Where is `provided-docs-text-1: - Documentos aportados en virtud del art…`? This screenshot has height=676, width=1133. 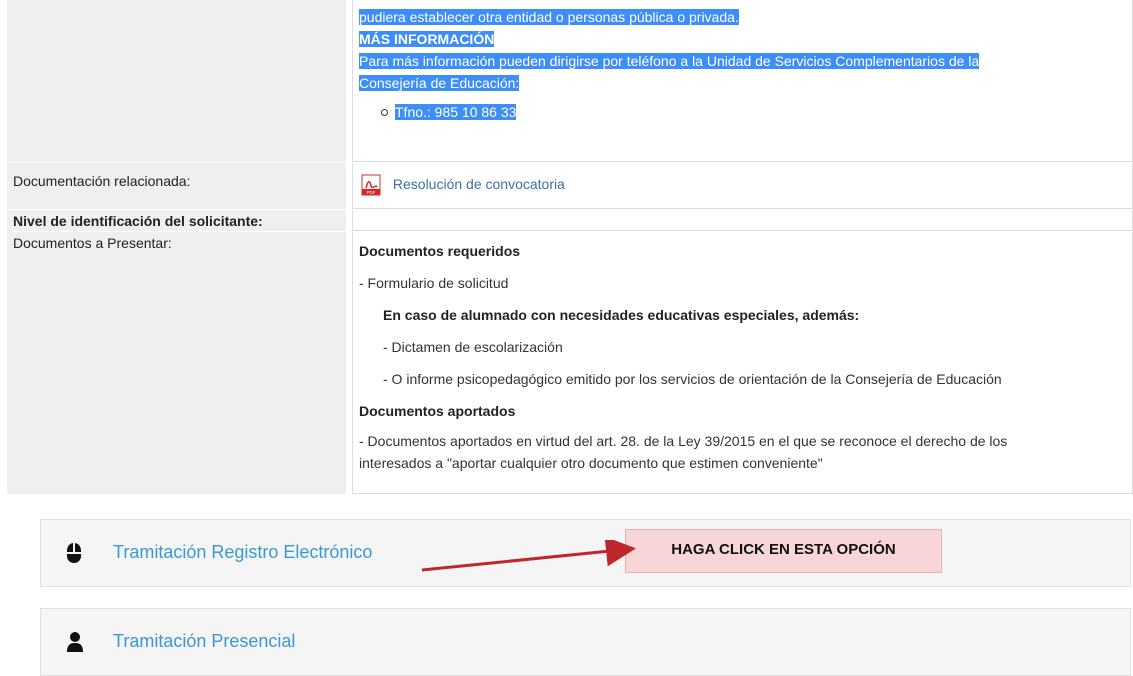 provided-docs-text-1: - Documentos aportados en virtud del art… is located at coordinates (683, 441).